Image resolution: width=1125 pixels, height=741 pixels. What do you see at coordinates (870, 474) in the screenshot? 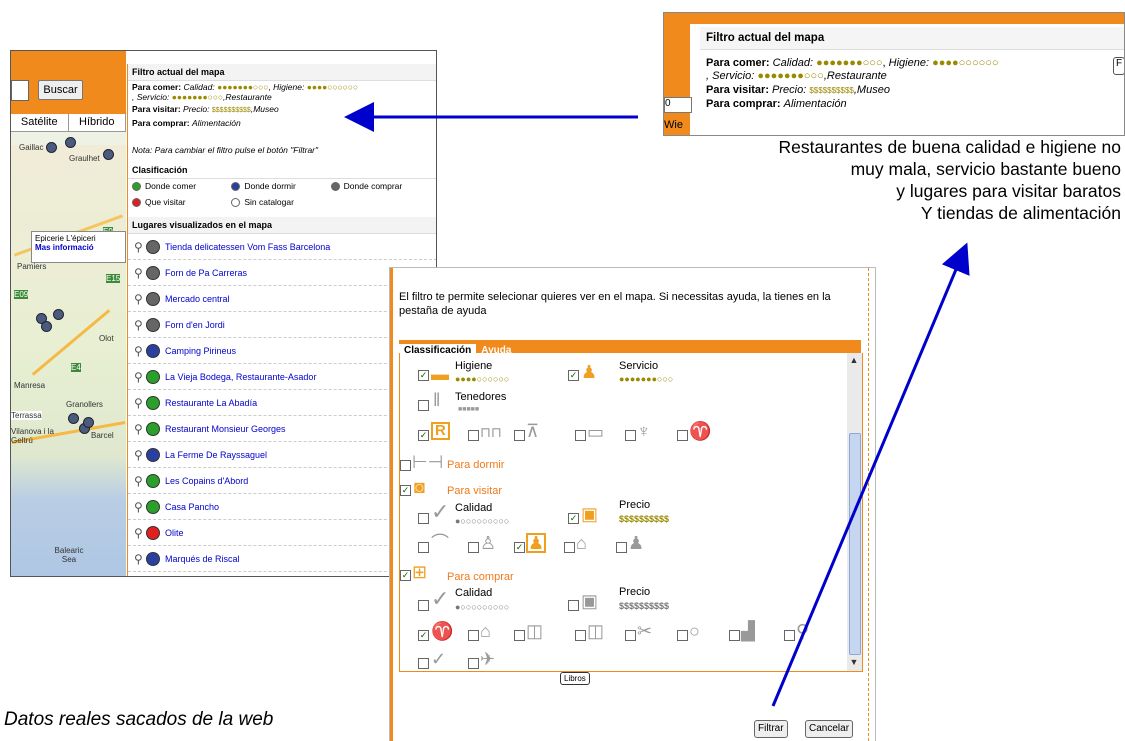
I see `arrow-to-caption` at bounding box center [870, 474].